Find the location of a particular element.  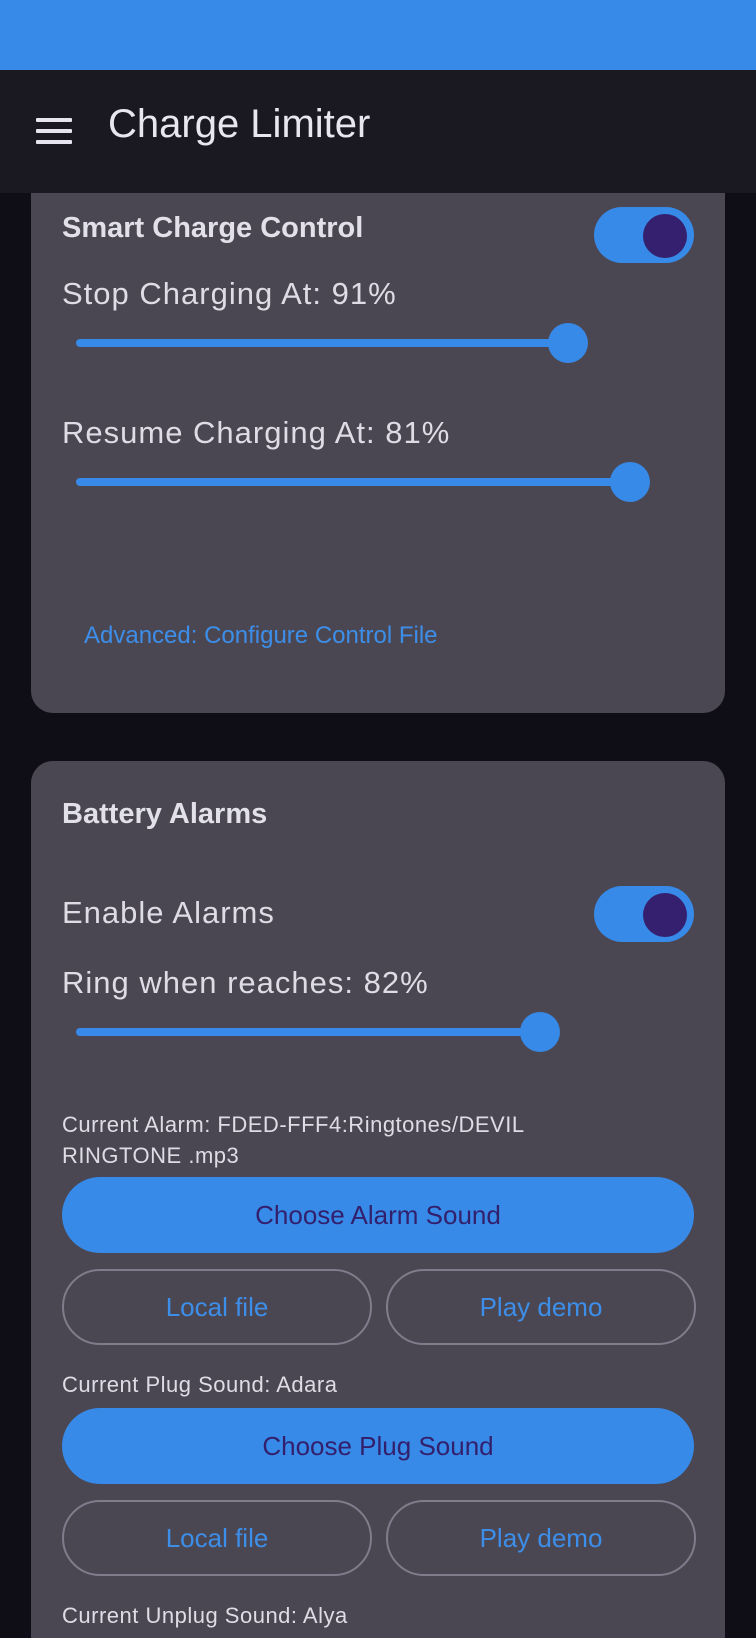

ring-level-slider is located at coordinates (376, 1032).